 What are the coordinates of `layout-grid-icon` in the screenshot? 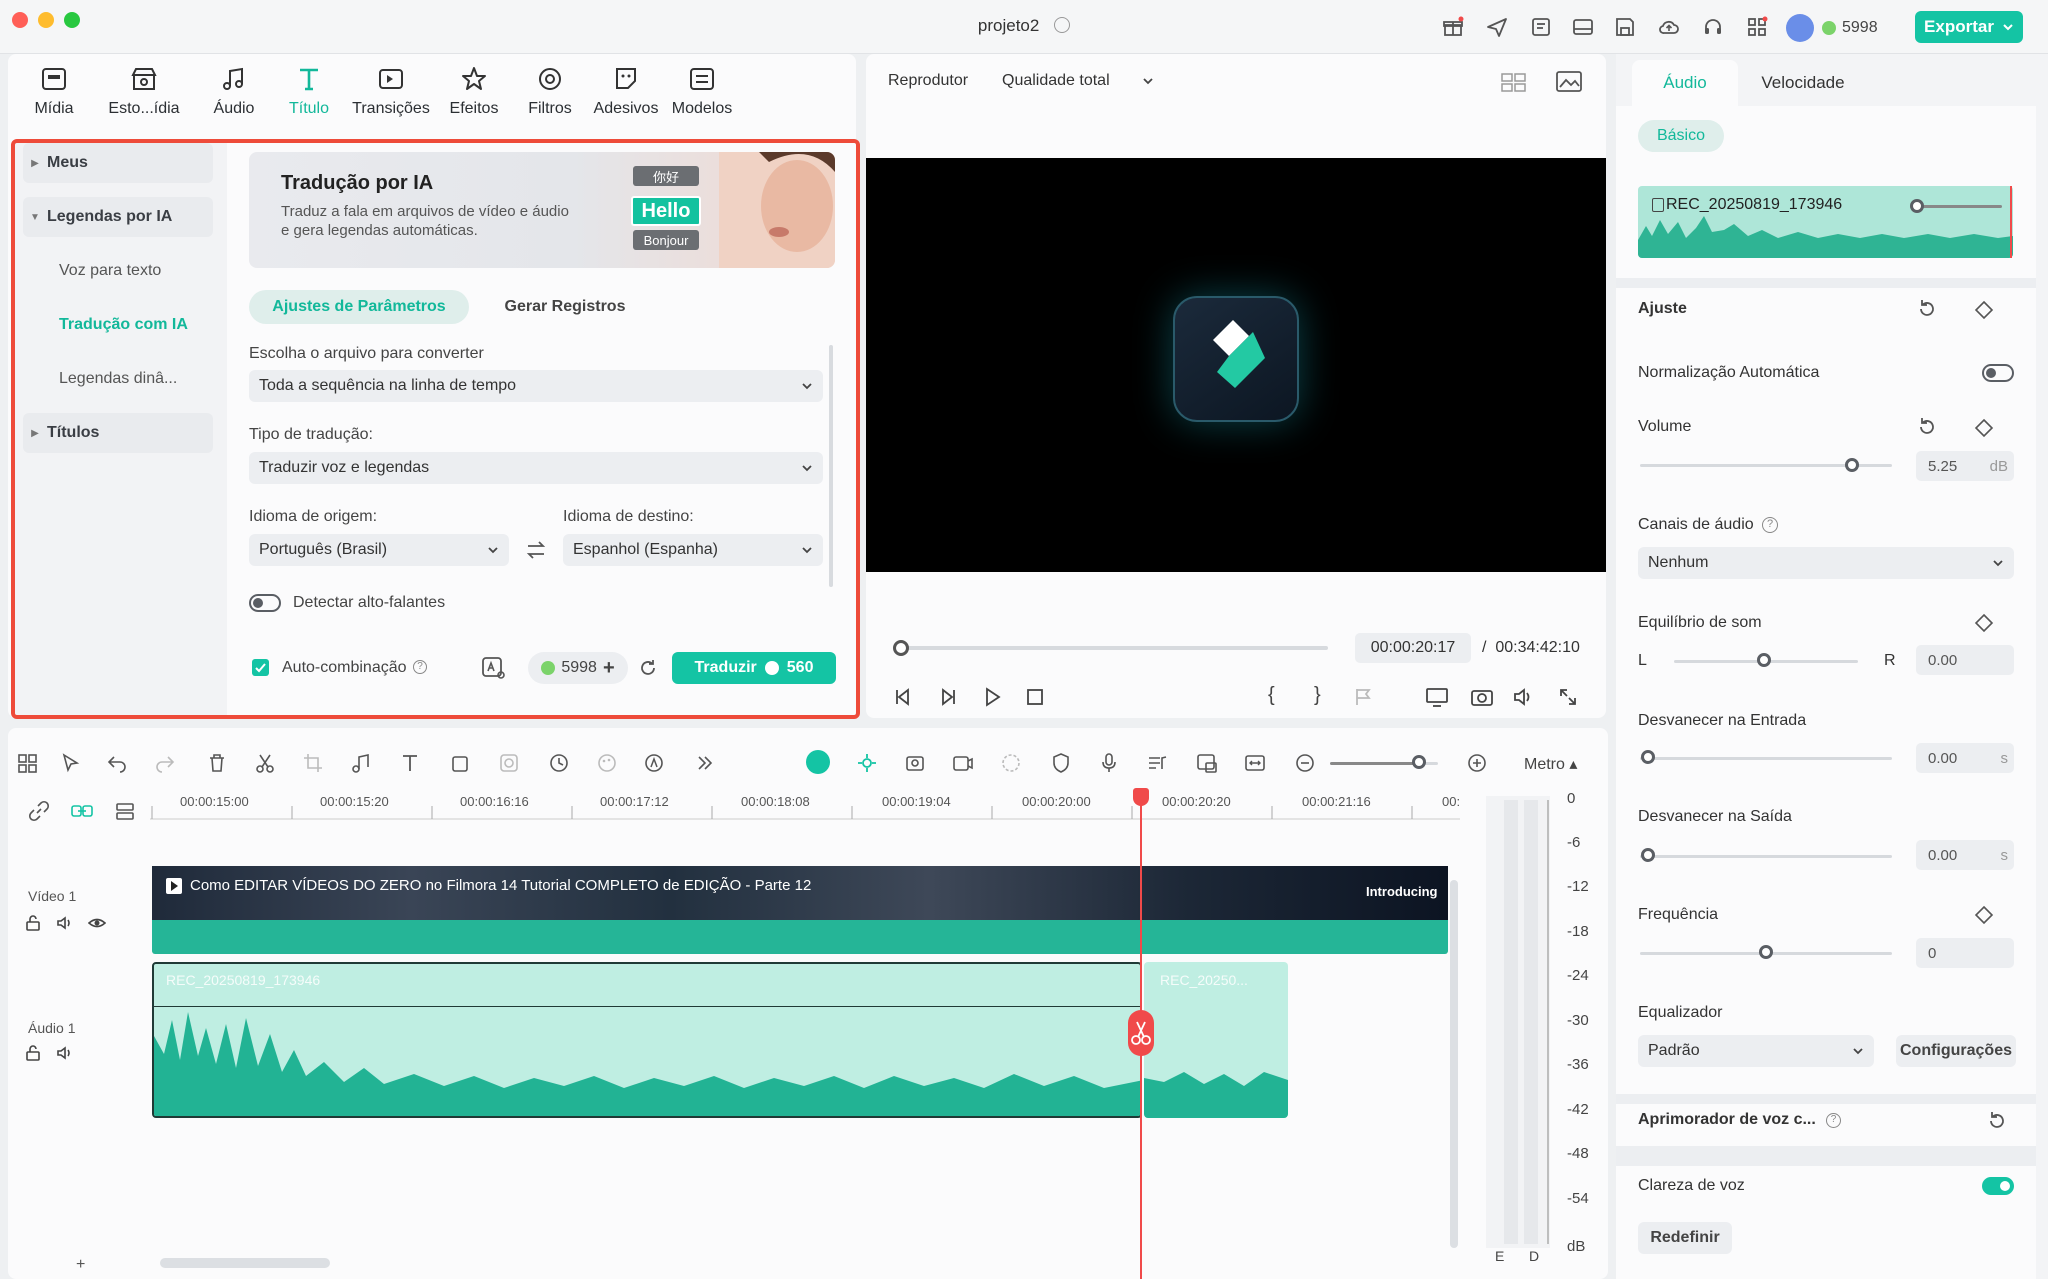 It's located at (27, 763).